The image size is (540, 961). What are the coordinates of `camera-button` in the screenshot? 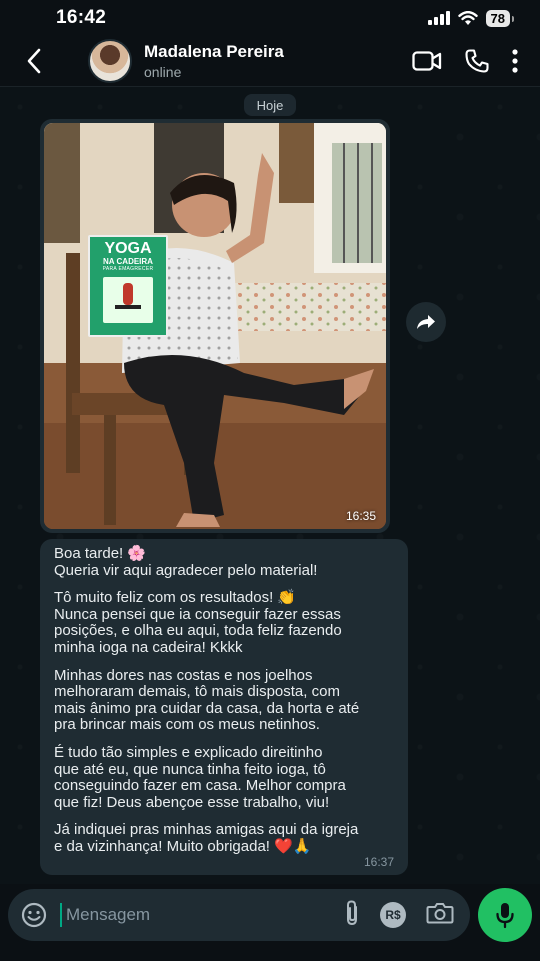 It's located at (440, 915).